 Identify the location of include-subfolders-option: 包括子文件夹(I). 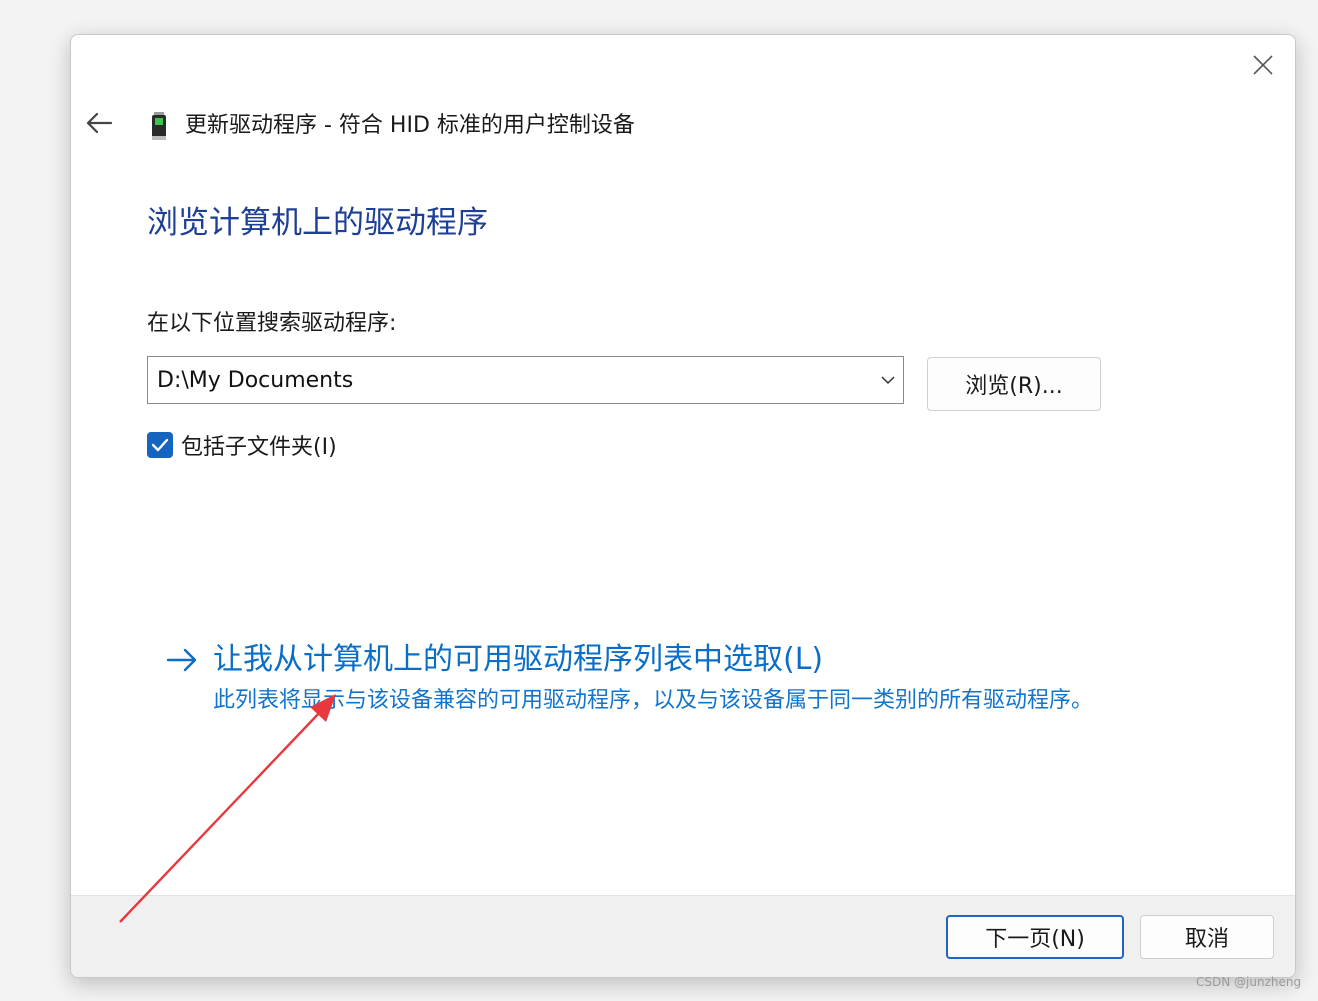
(242, 445).